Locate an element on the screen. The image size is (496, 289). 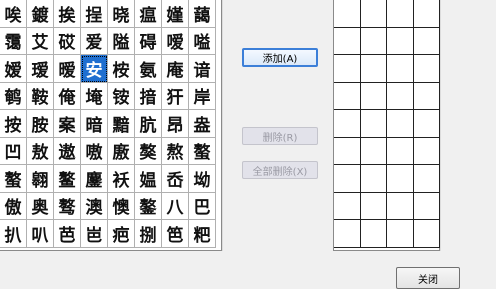
character-cell: 霭 is located at coordinates (13, 41).